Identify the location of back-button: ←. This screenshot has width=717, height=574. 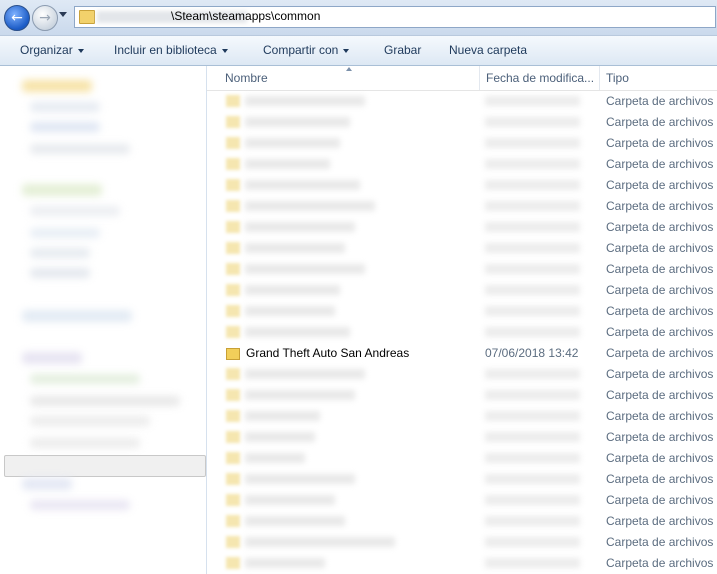
(17, 18).